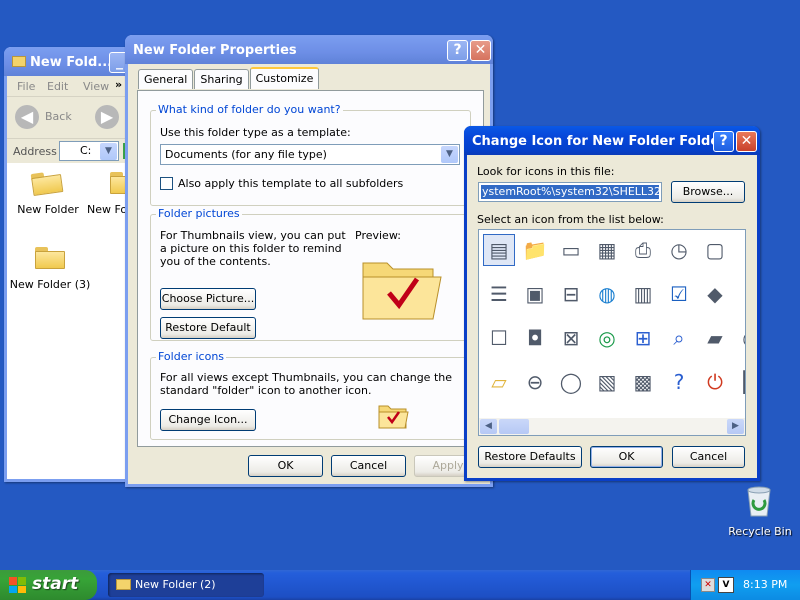  I want to click on tab-general: General, so click(166, 79).